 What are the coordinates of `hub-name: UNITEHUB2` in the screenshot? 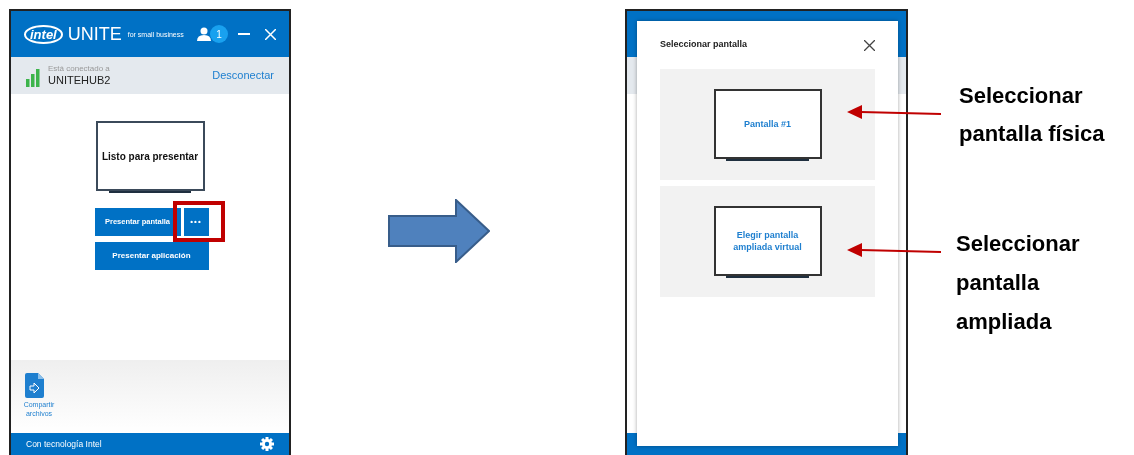 It's located at (79, 80).